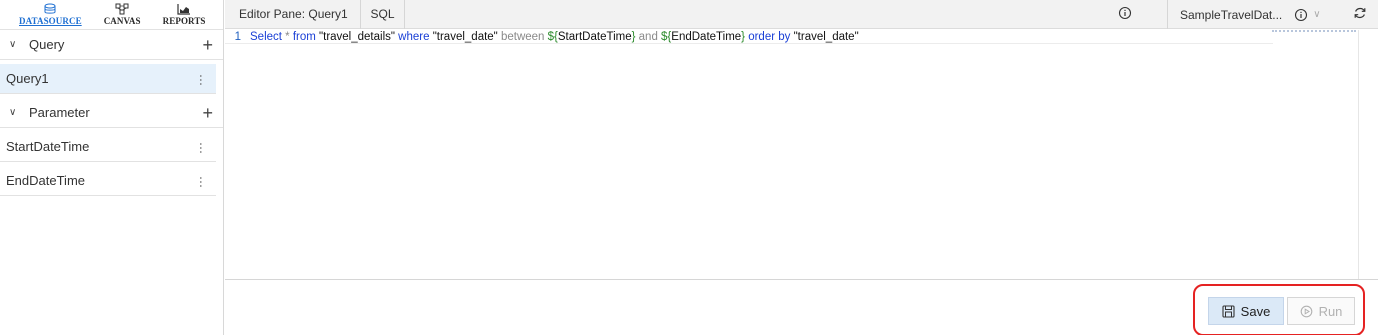  Describe the element at coordinates (48, 146) in the screenshot. I see `parameter-item-label: StartDateTime` at that location.